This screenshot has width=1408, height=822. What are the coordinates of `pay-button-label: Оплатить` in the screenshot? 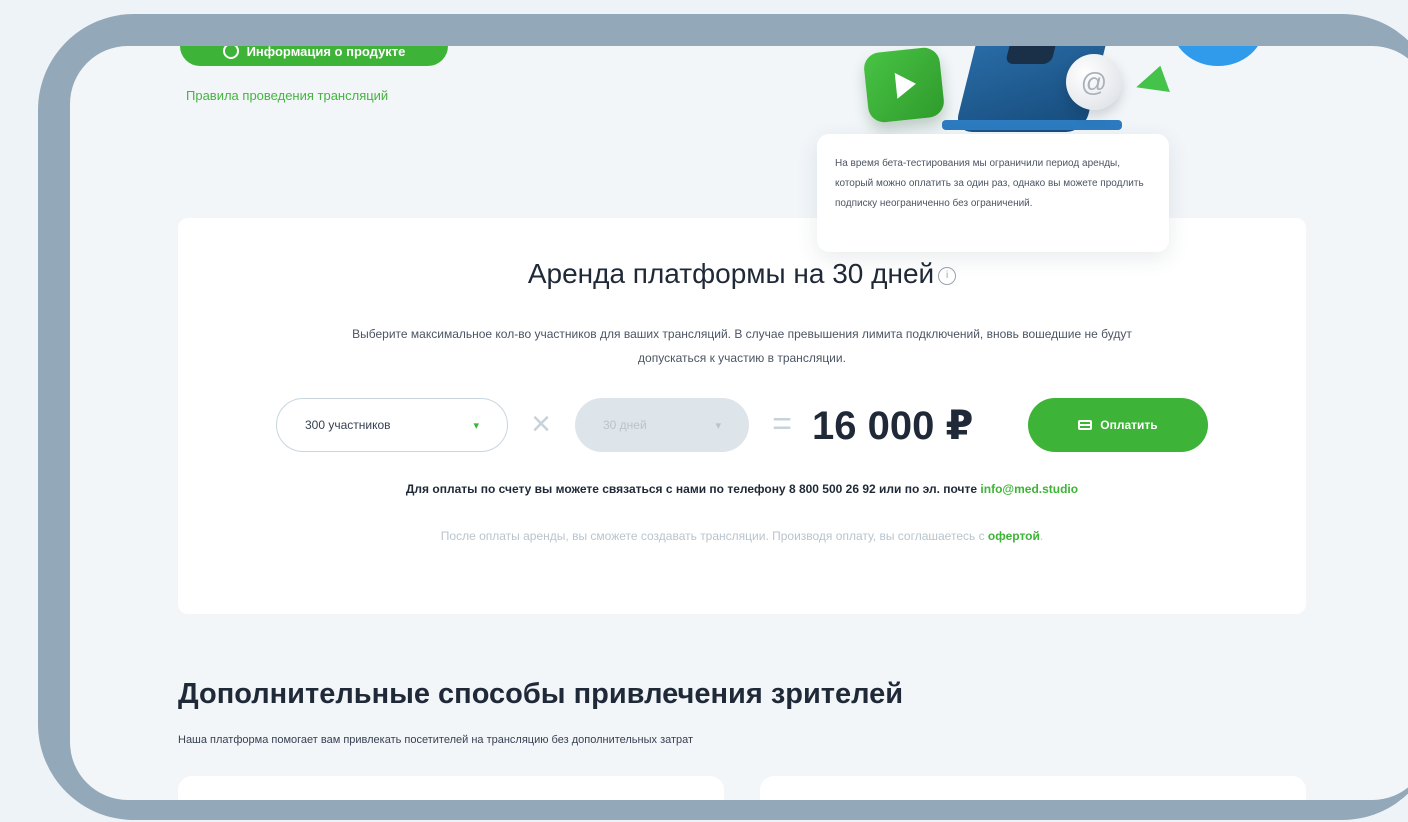 It's located at (1129, 425).